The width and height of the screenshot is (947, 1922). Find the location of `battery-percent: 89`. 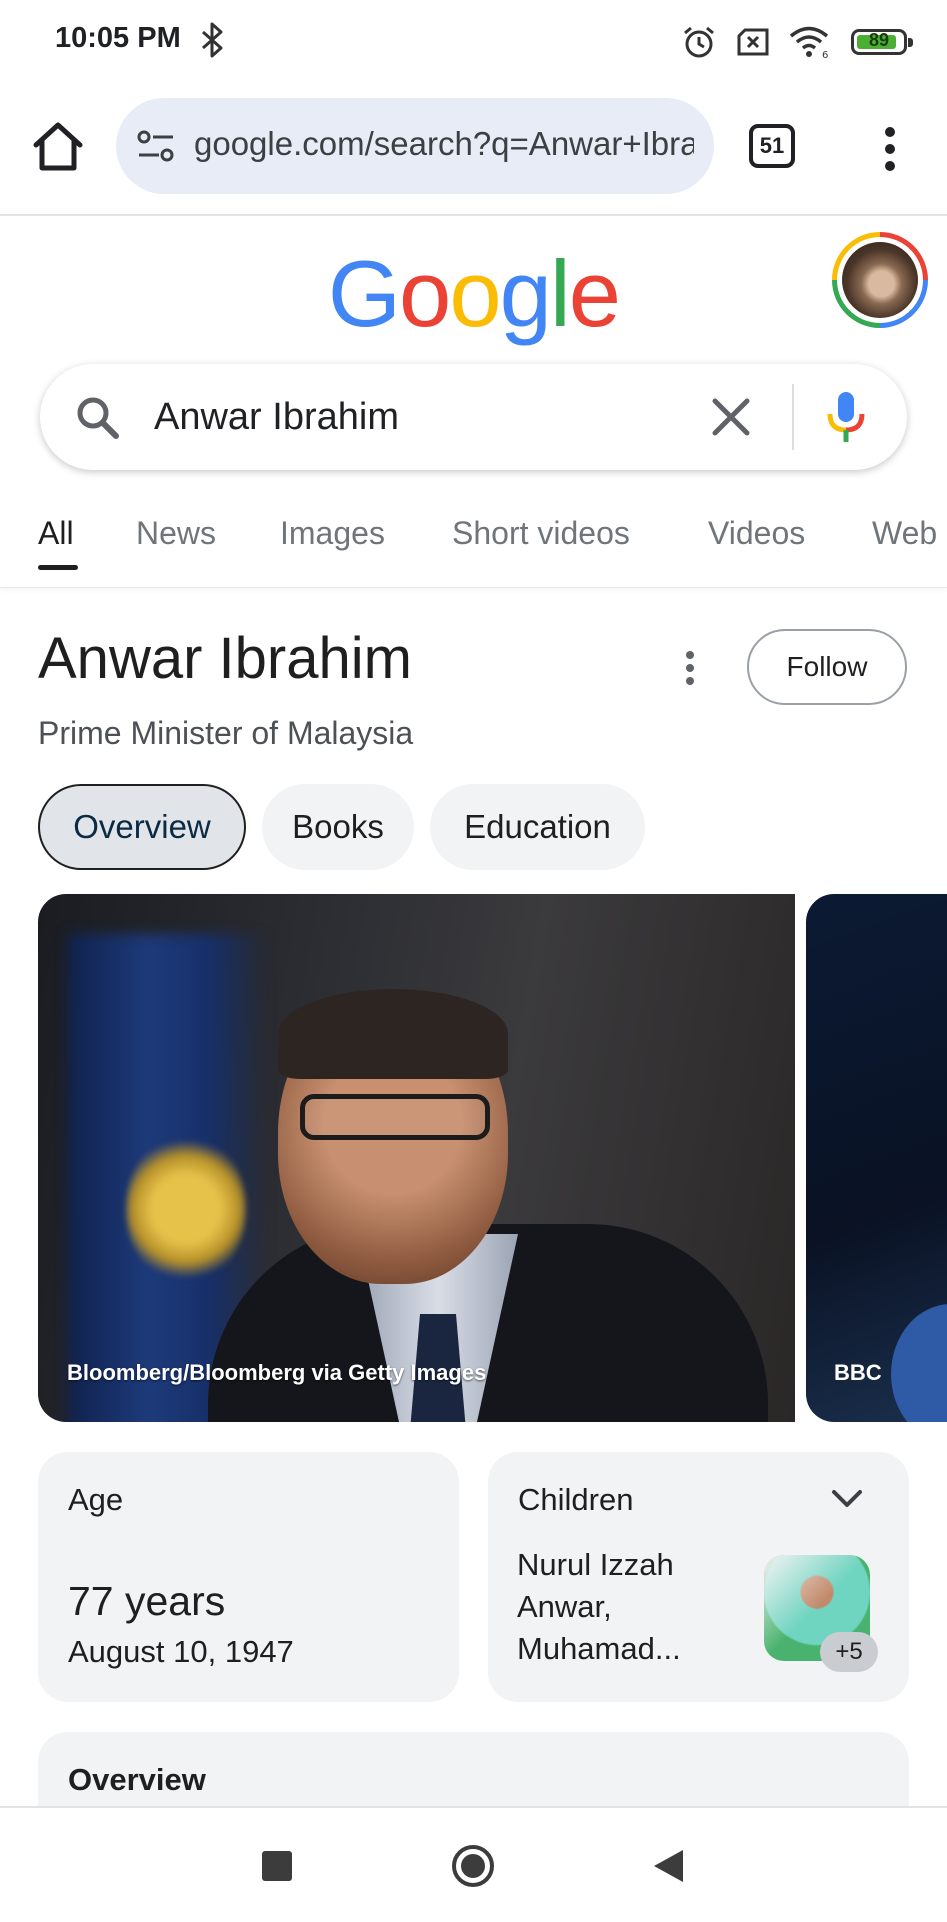

battery-percent: 89 is located at coordinates (879, 40).